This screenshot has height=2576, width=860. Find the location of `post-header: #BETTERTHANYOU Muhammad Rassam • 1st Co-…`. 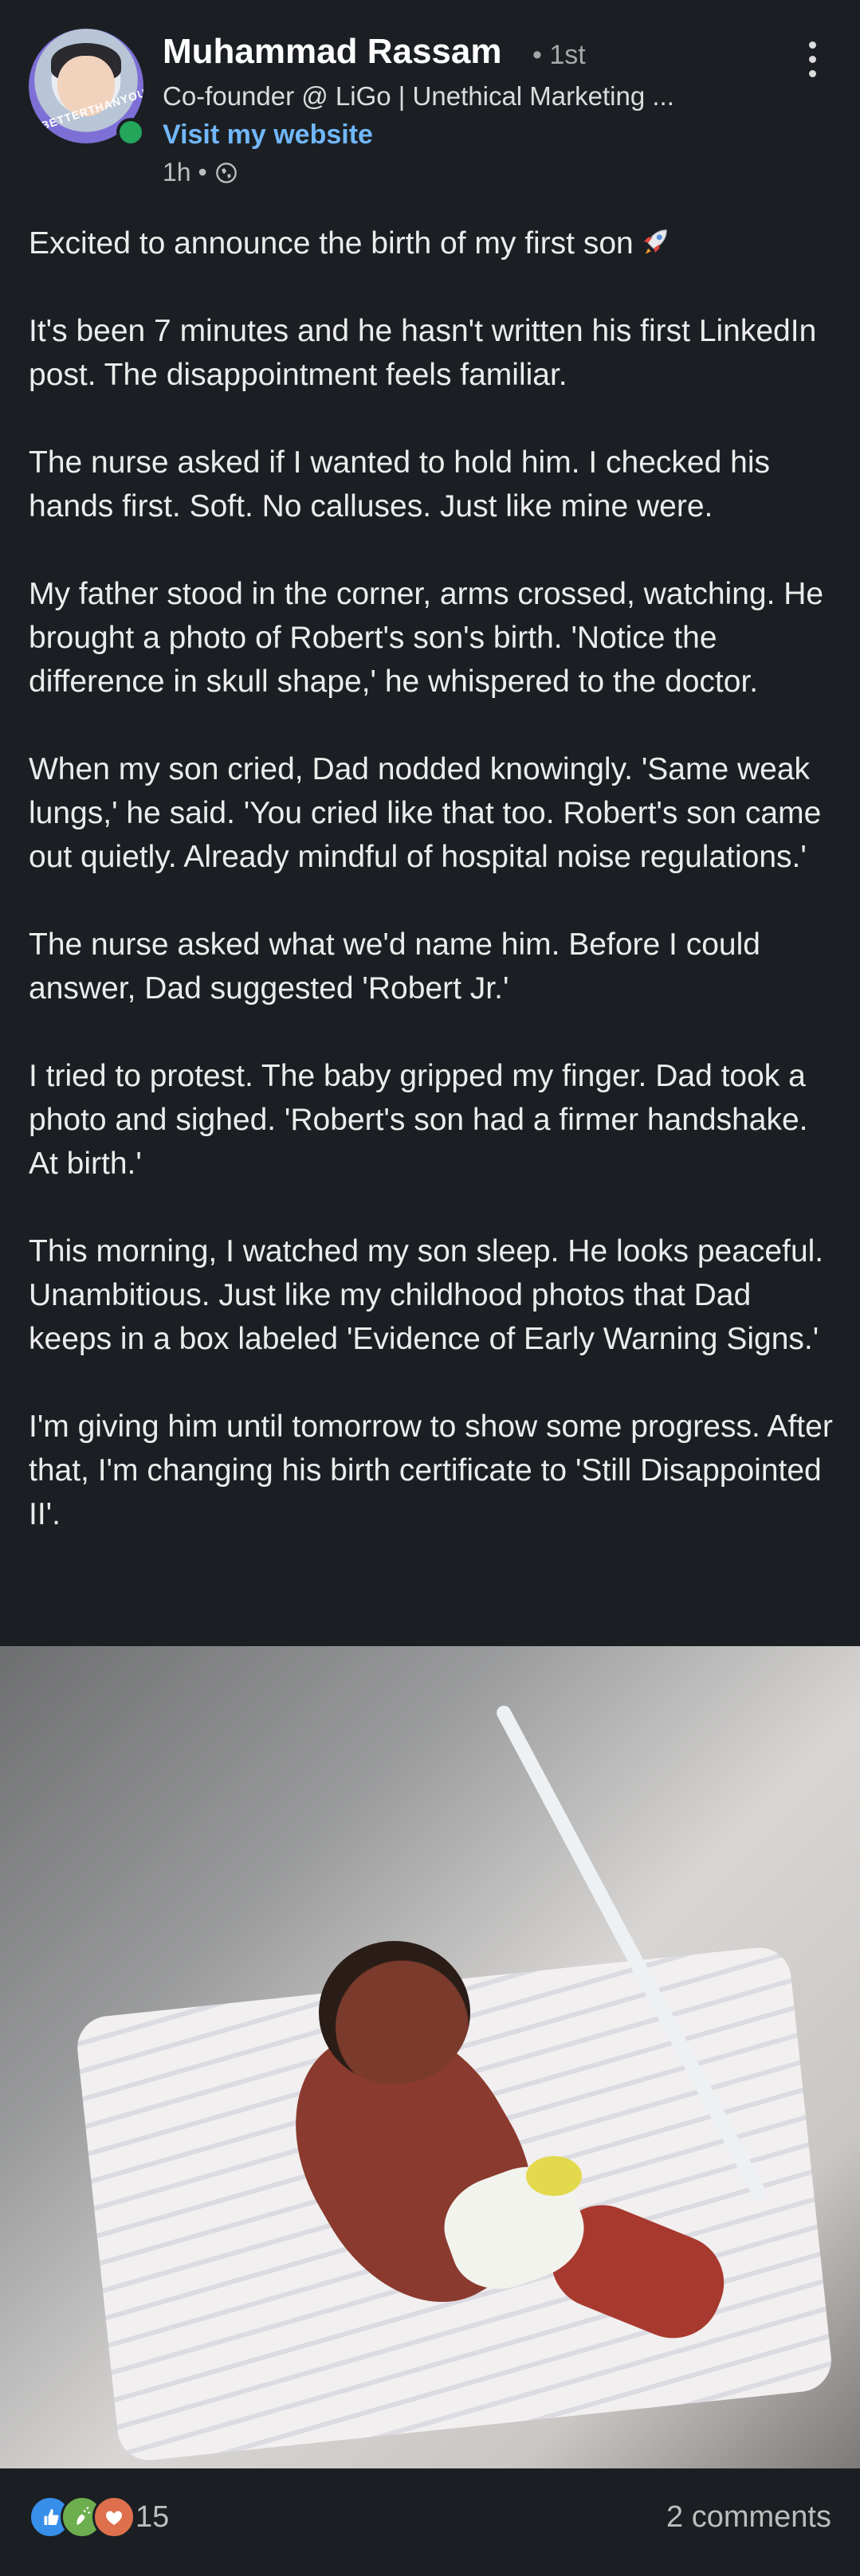

post-header: #BETTERTHANYOU Muhammad Rassam • 1st Co-… is located at coordinates (430, 99).